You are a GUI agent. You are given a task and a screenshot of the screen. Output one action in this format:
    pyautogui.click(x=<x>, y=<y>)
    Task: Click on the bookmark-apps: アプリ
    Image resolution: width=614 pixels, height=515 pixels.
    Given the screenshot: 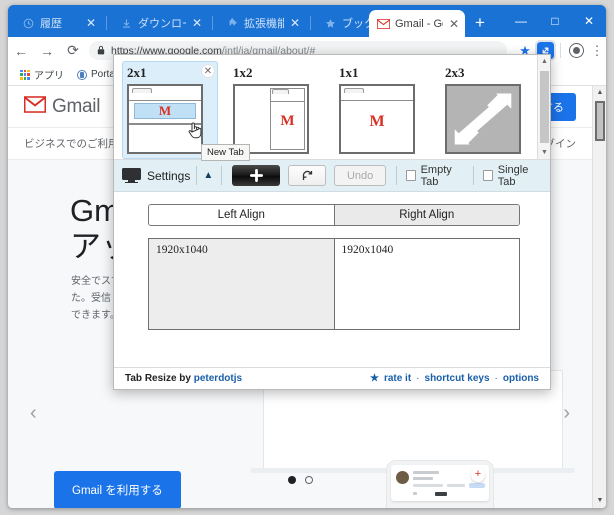 What is the action you would take?
    pyautogui.click(x=42, y=74)
    